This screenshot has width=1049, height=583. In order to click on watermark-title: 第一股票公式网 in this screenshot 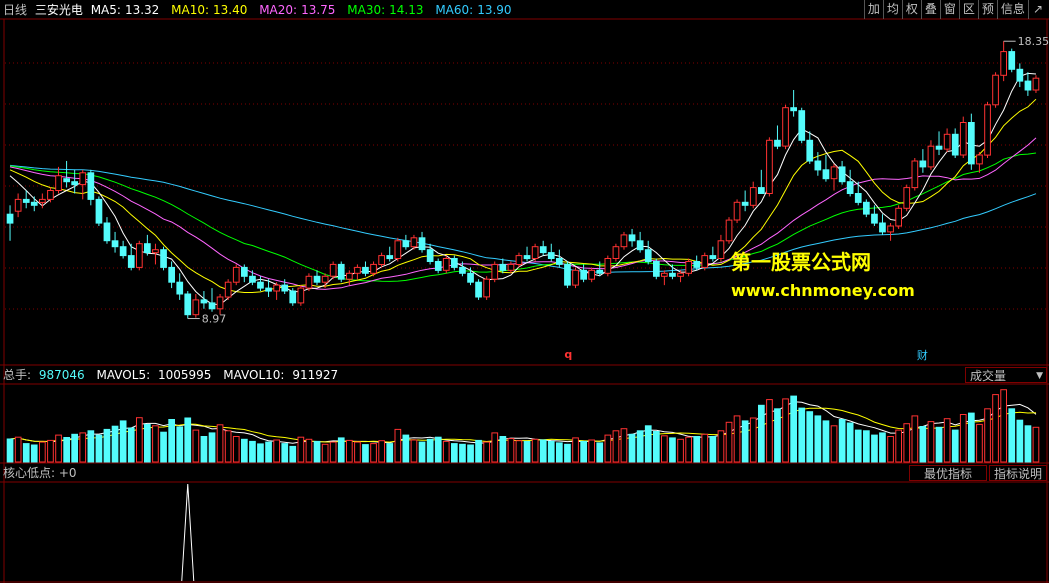, I will do `click(801, 262)`.